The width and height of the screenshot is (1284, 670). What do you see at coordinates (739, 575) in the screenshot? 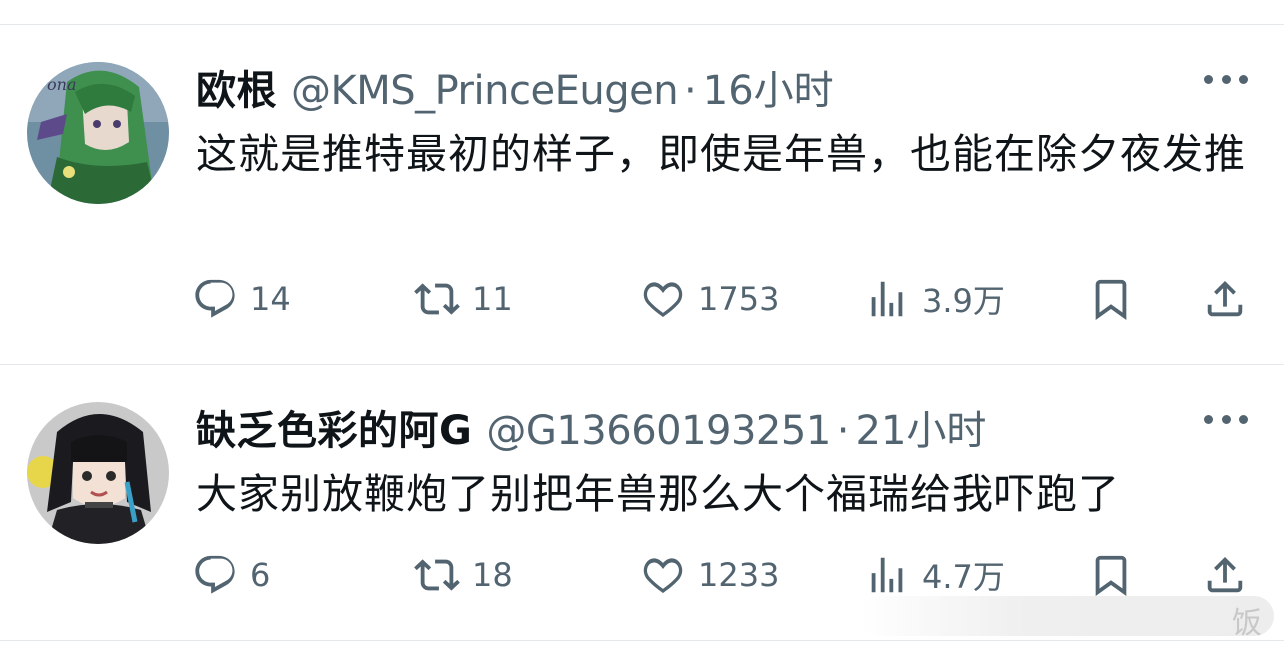
I see `like-count: 1233` at bounding box center [739, 575].